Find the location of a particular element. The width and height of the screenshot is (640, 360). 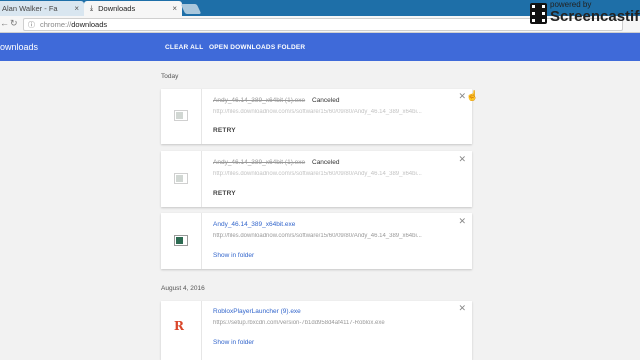

tab-downloads: ⤓ Downloads × is located at coordinates (133, 8).